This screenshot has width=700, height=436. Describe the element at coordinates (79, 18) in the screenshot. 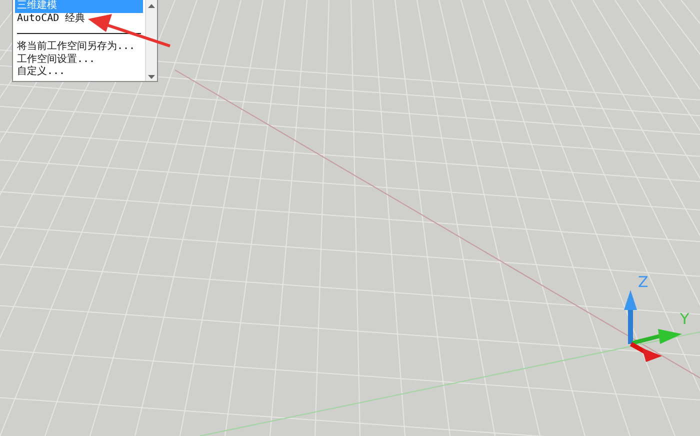

I see `menu-item: AutoCAD 经典` at that location.